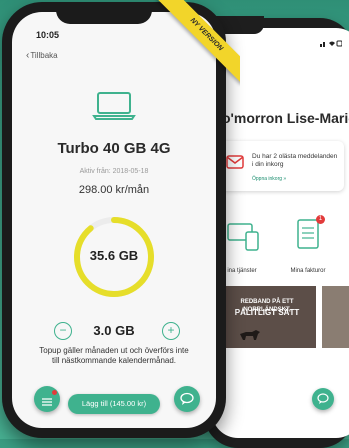 The width and height of the screenshot is (349, 448). I want to click on quick-tiles: ina tjänster 1 Mina fakturor, so click(280, 244).